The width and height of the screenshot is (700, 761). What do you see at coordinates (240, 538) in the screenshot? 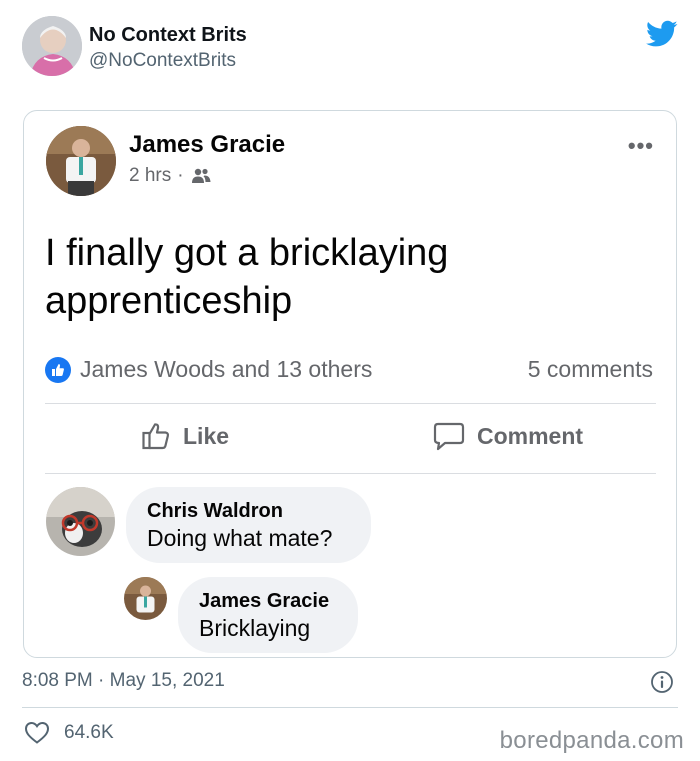
I see `comment-text: Doing what mate?` at bounding box center [240, 538].